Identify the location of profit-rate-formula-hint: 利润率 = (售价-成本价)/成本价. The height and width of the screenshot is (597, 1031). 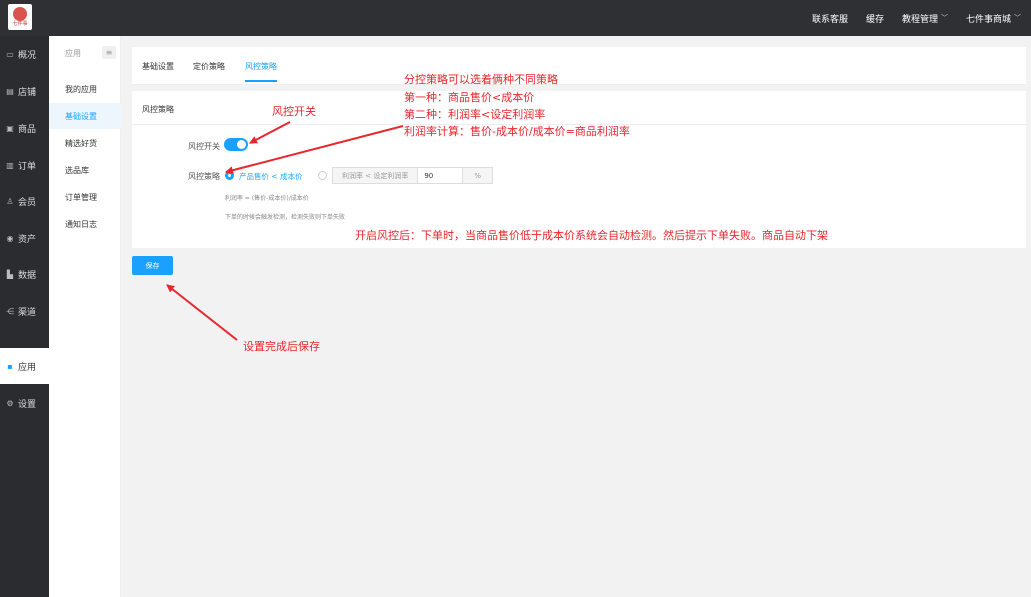
(267, 198).